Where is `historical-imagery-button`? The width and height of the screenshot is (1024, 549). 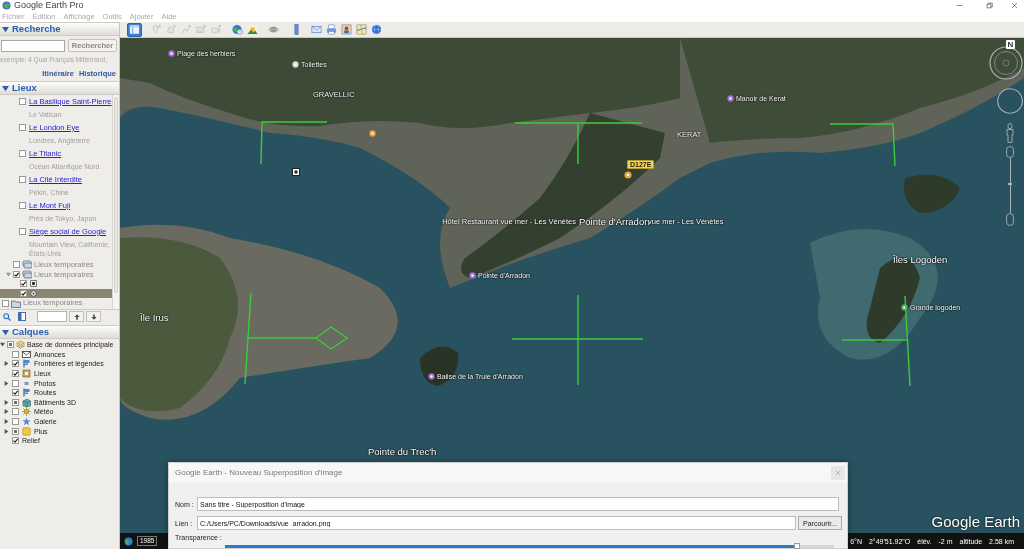
historical-imagery-button is located at coordinates (237, 29).